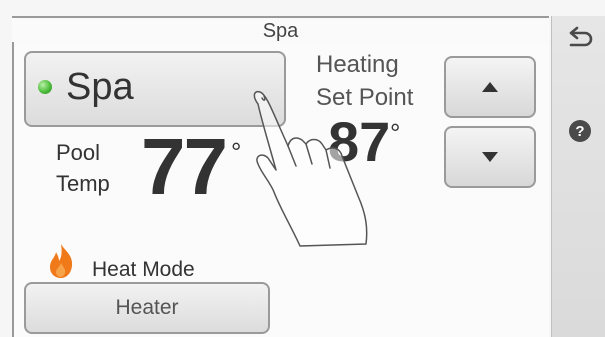 This screenshot has height=337, width=605. I want to click on increase-setpoint-button, so click(490, 87).